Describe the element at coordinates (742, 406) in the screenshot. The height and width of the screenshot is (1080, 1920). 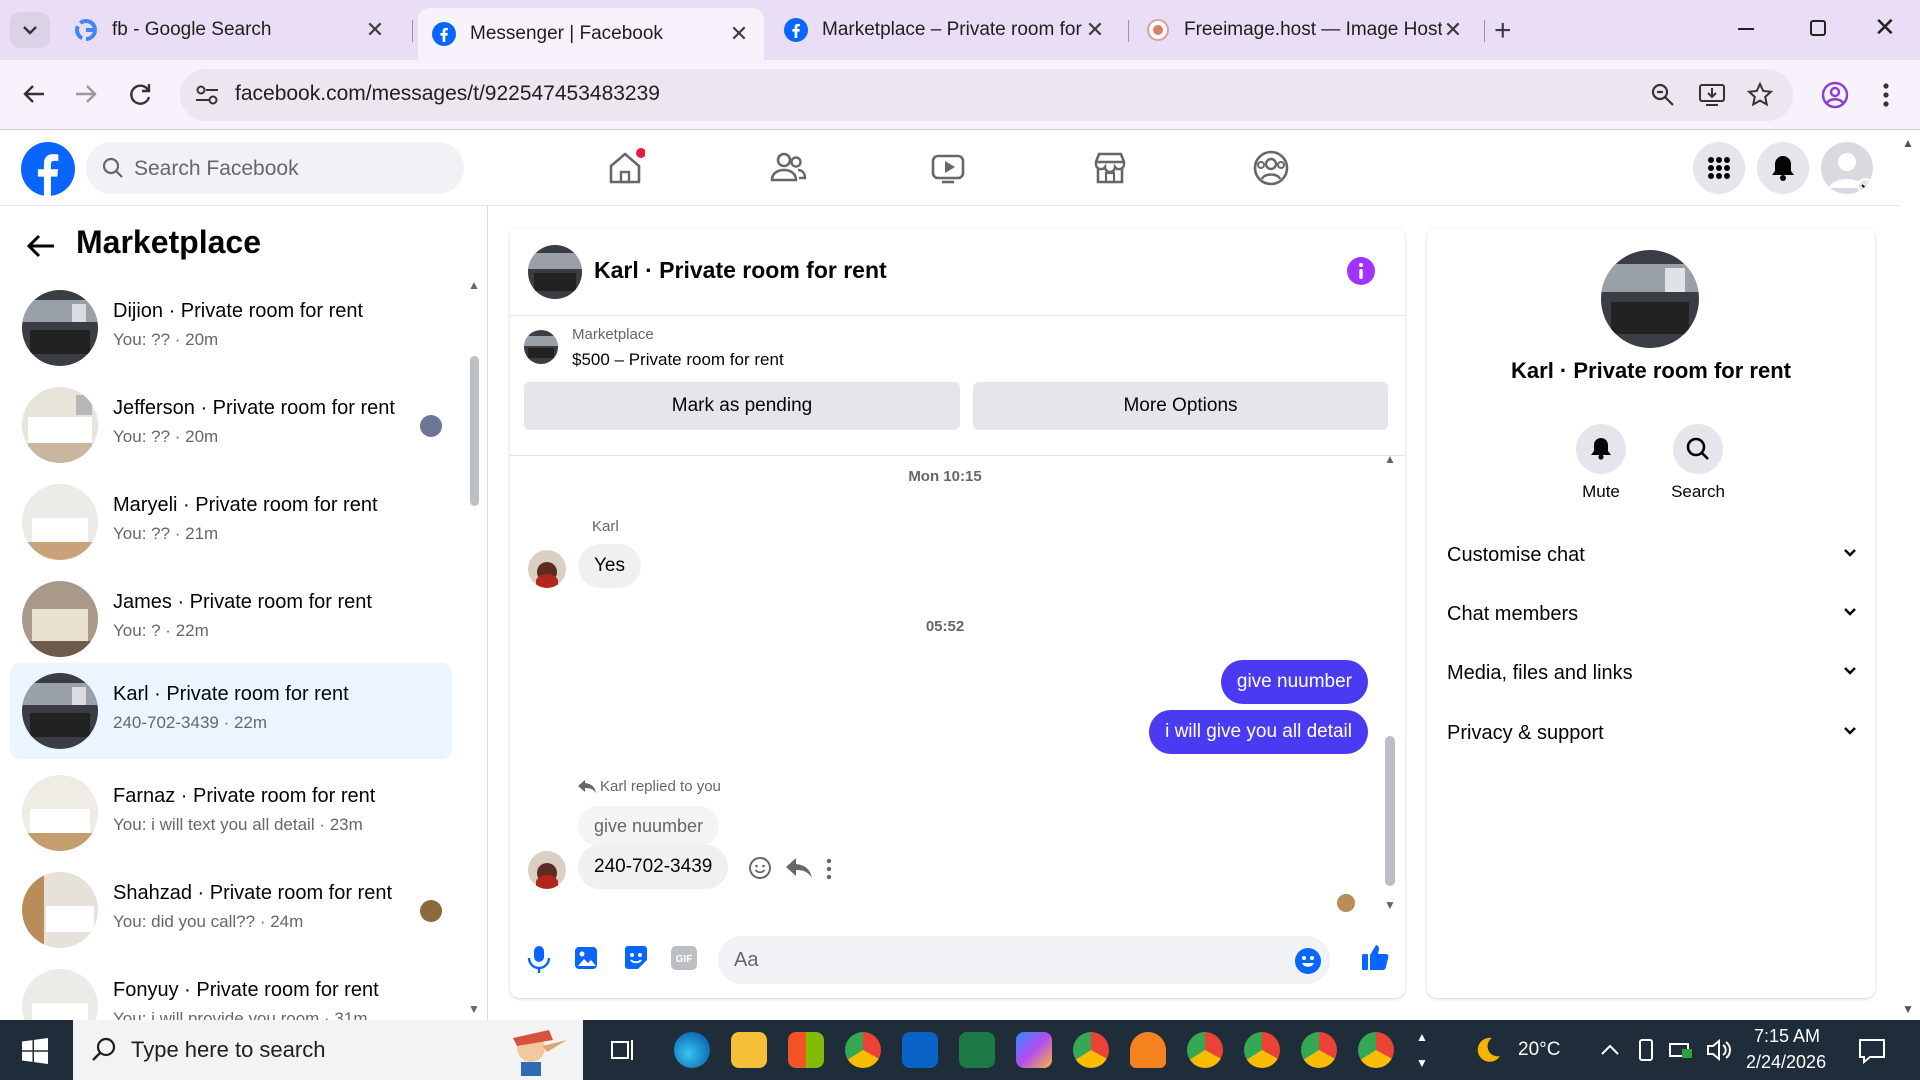
I see `mark-as-pending-button: Mark as pending` at that location.